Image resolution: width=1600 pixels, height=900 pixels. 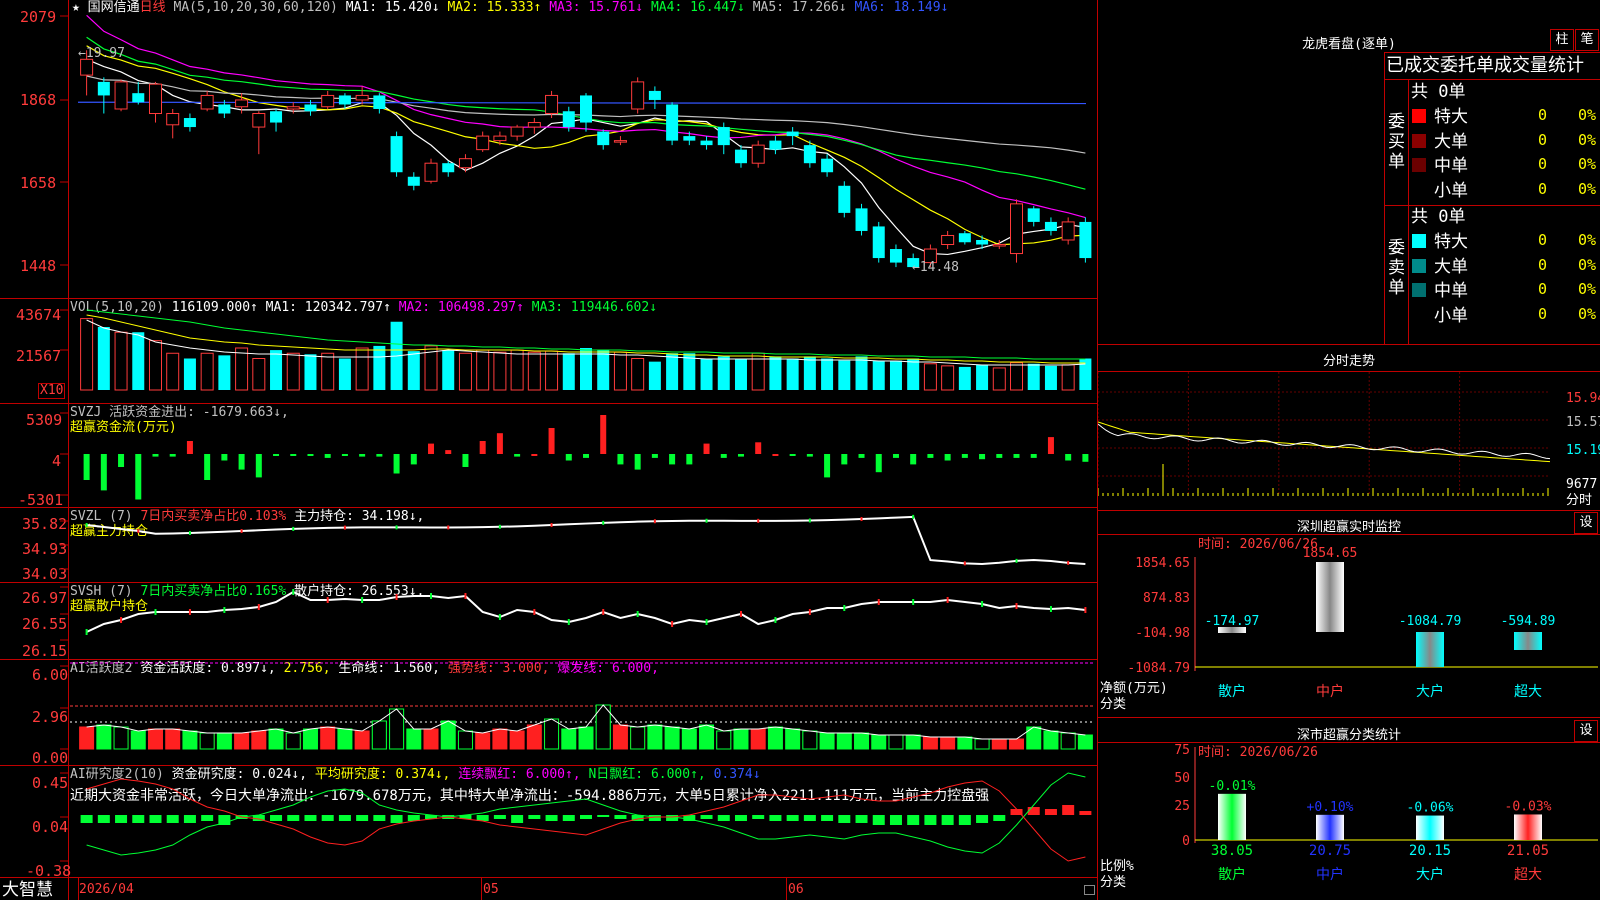 I want to click on monitor-bar-rect, so click(x=1528, y=641).